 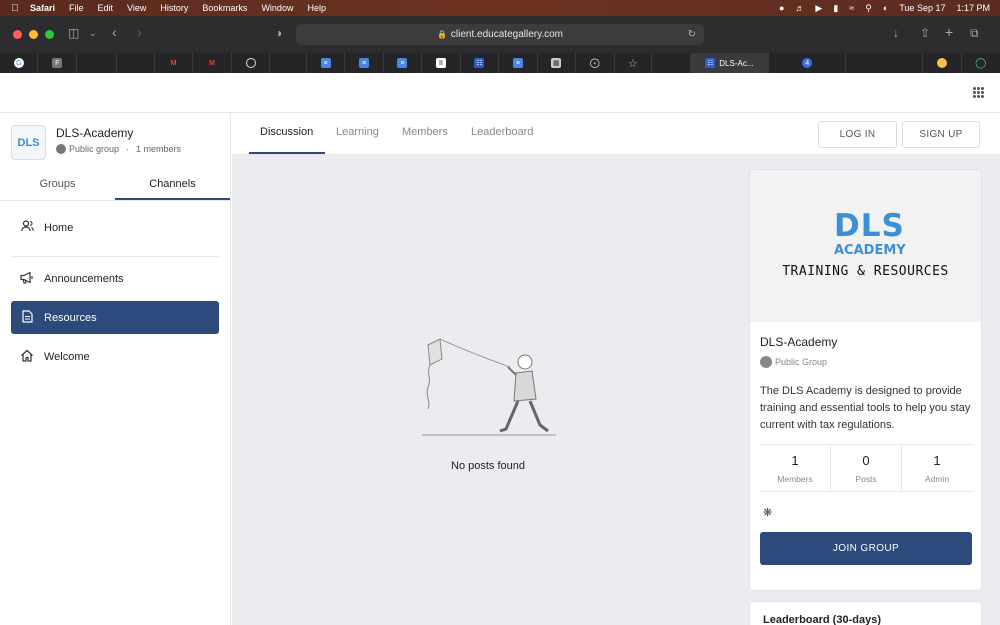 I want to click on address-bar: 🔒 client.educategallery.com ↻, so click(x=500, y=34).